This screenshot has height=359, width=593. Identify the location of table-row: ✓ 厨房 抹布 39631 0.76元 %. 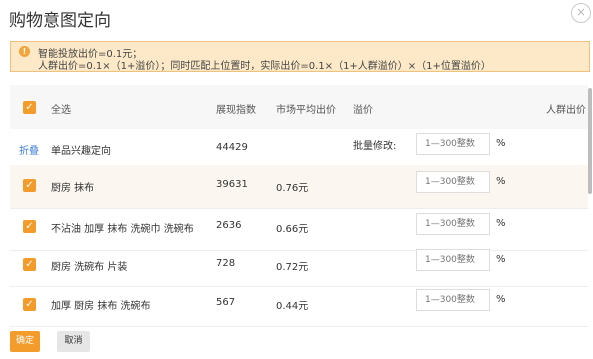
(299, 187).